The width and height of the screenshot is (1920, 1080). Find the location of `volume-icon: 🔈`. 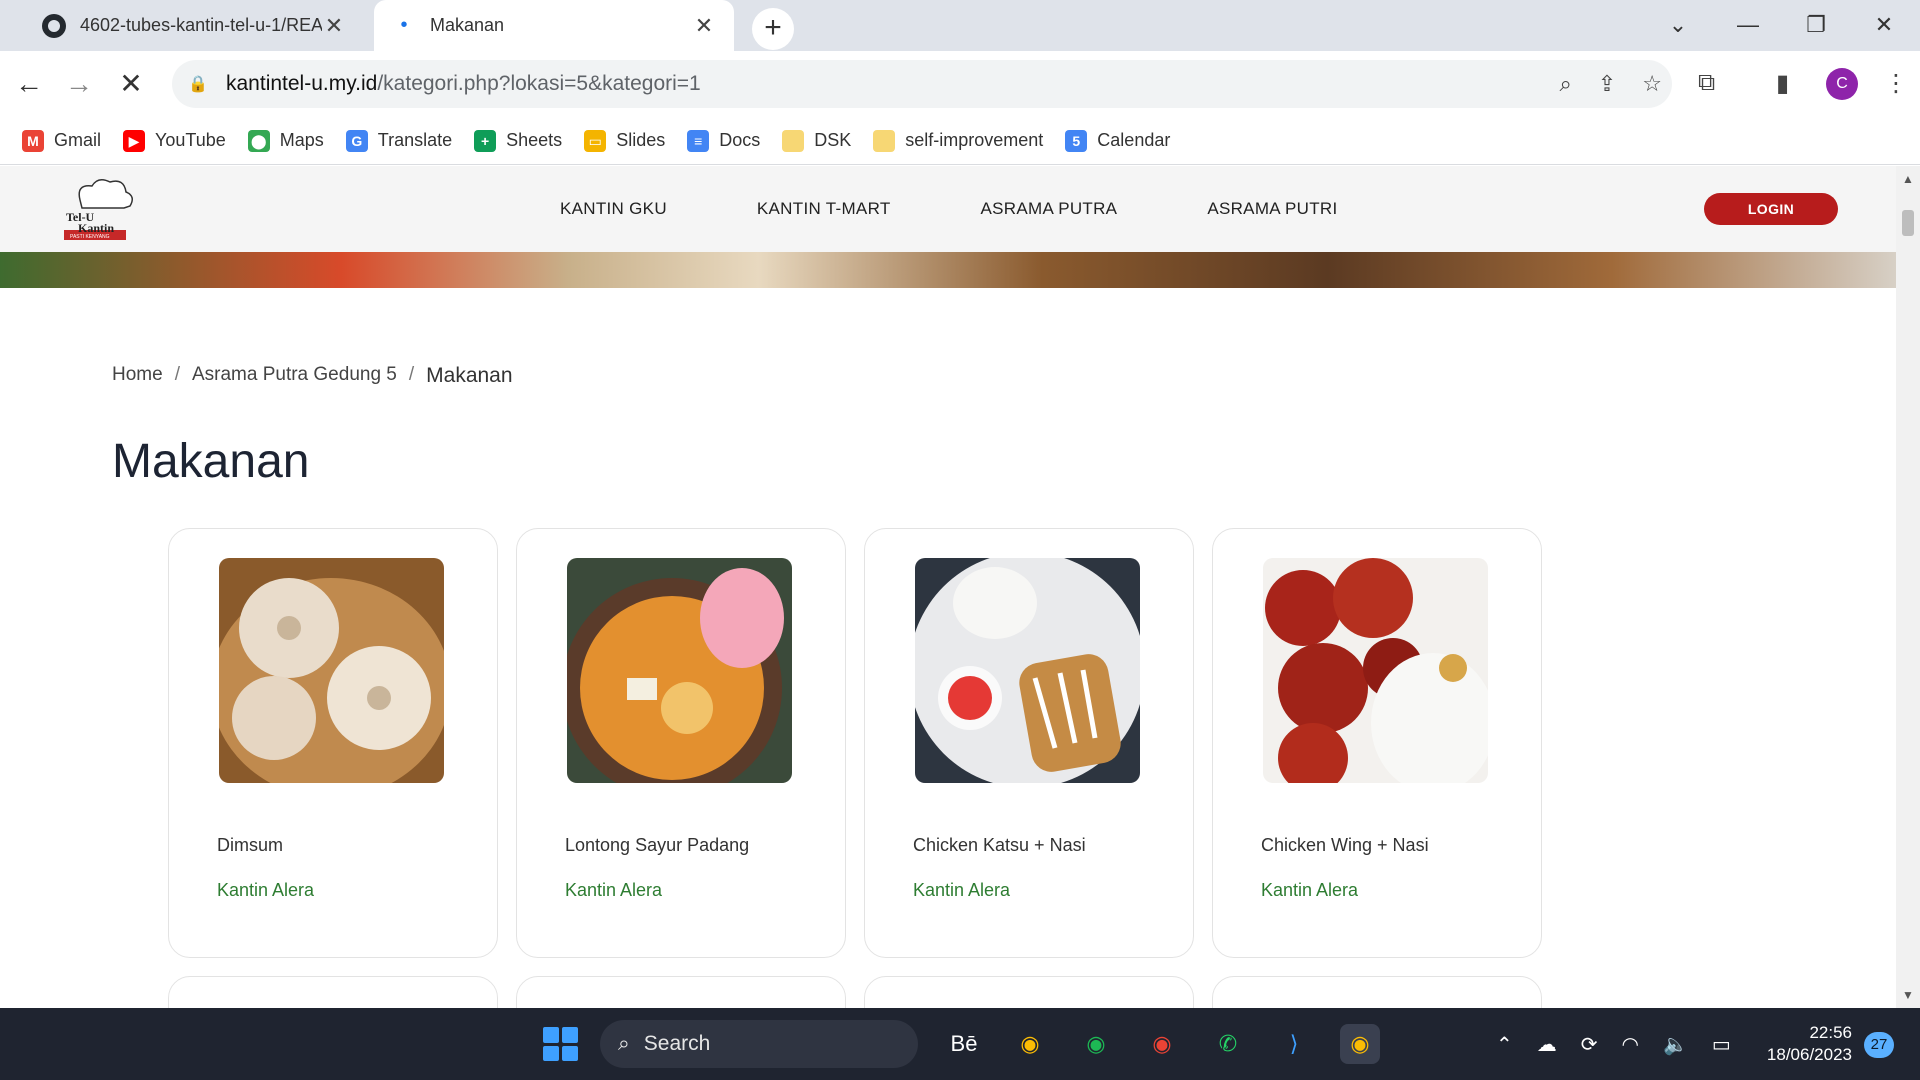

volume-icon: 🔈 is located at coordinates (1675, 1044).